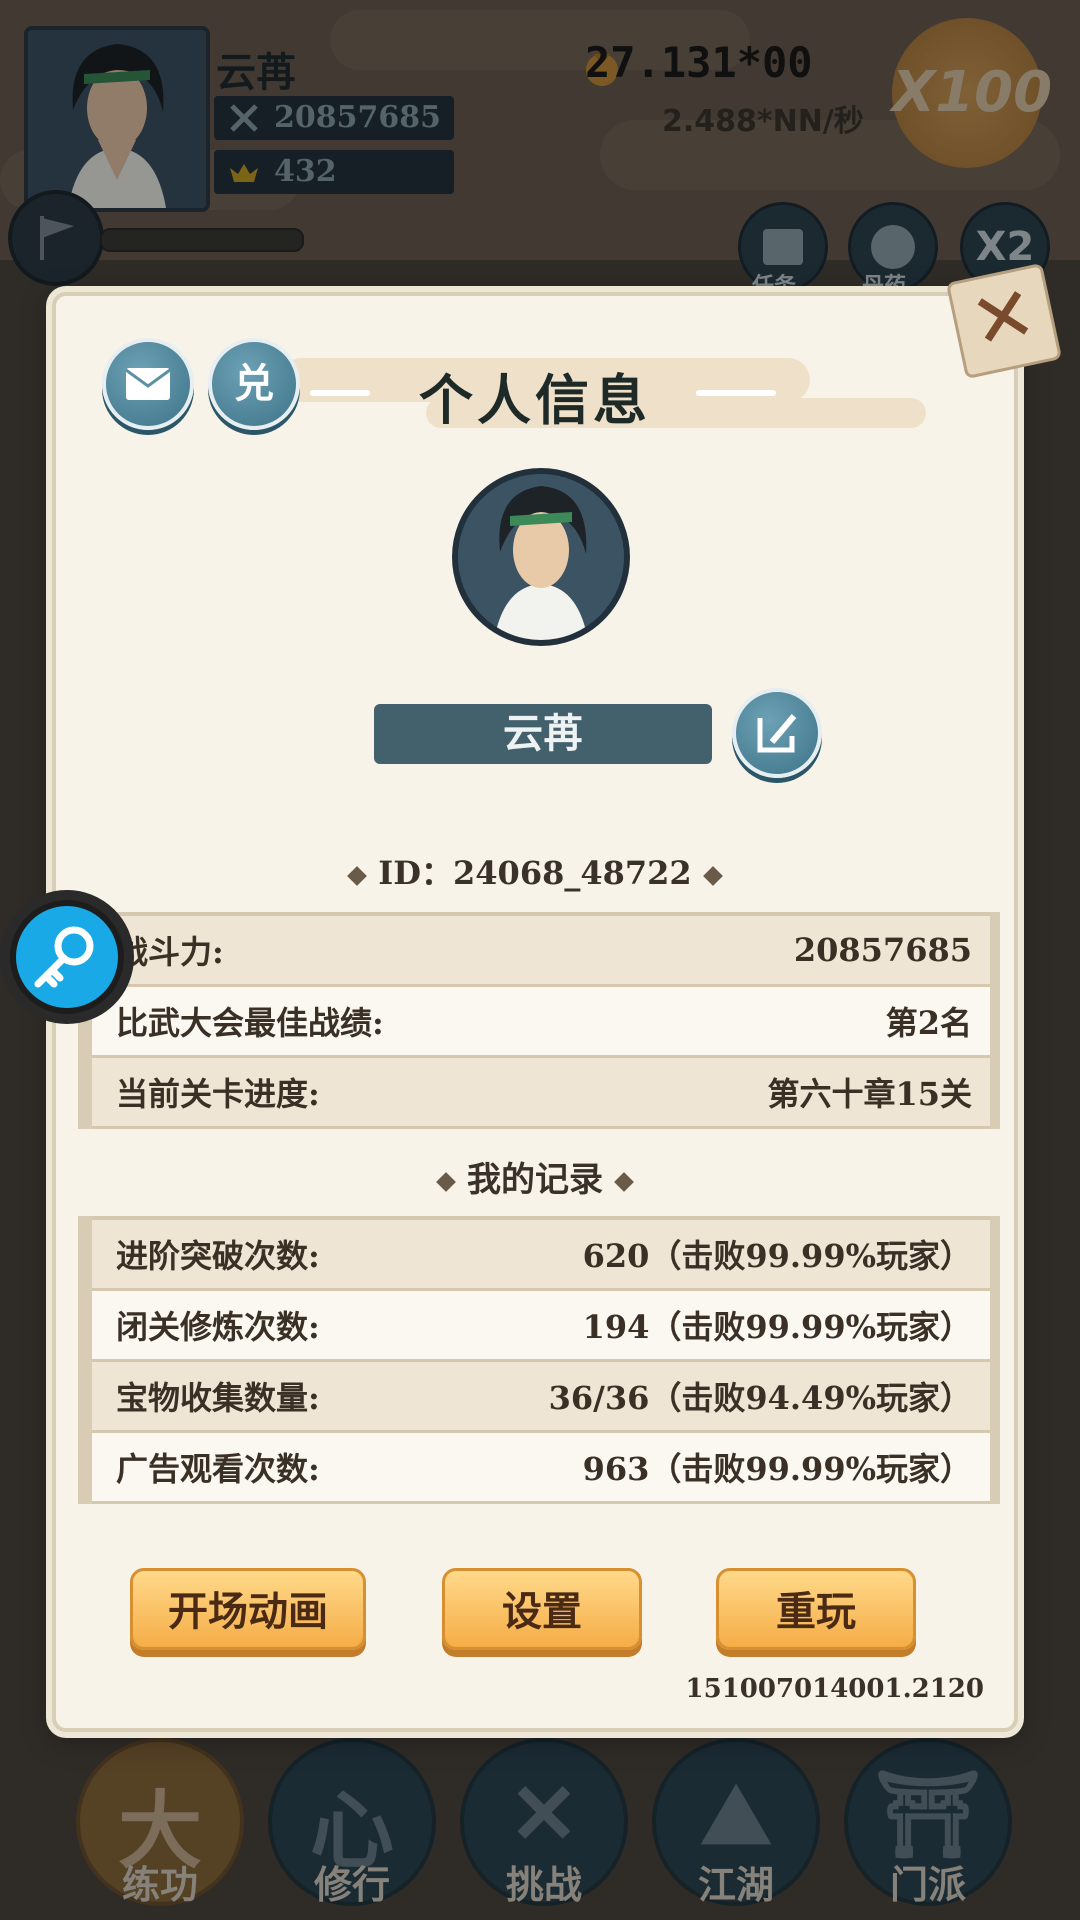  Describe the element at coordinates (777, 1256) in the screenshot. I see `record-value: 620（击败99.99%玩家）` at that location.